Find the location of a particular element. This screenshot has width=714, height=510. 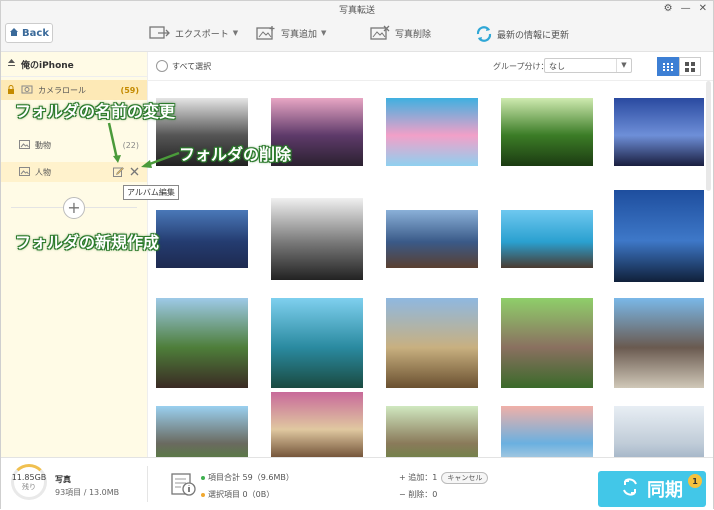

add-photo-button: 写真追加 ▼ is located at coordinates (290, 33).